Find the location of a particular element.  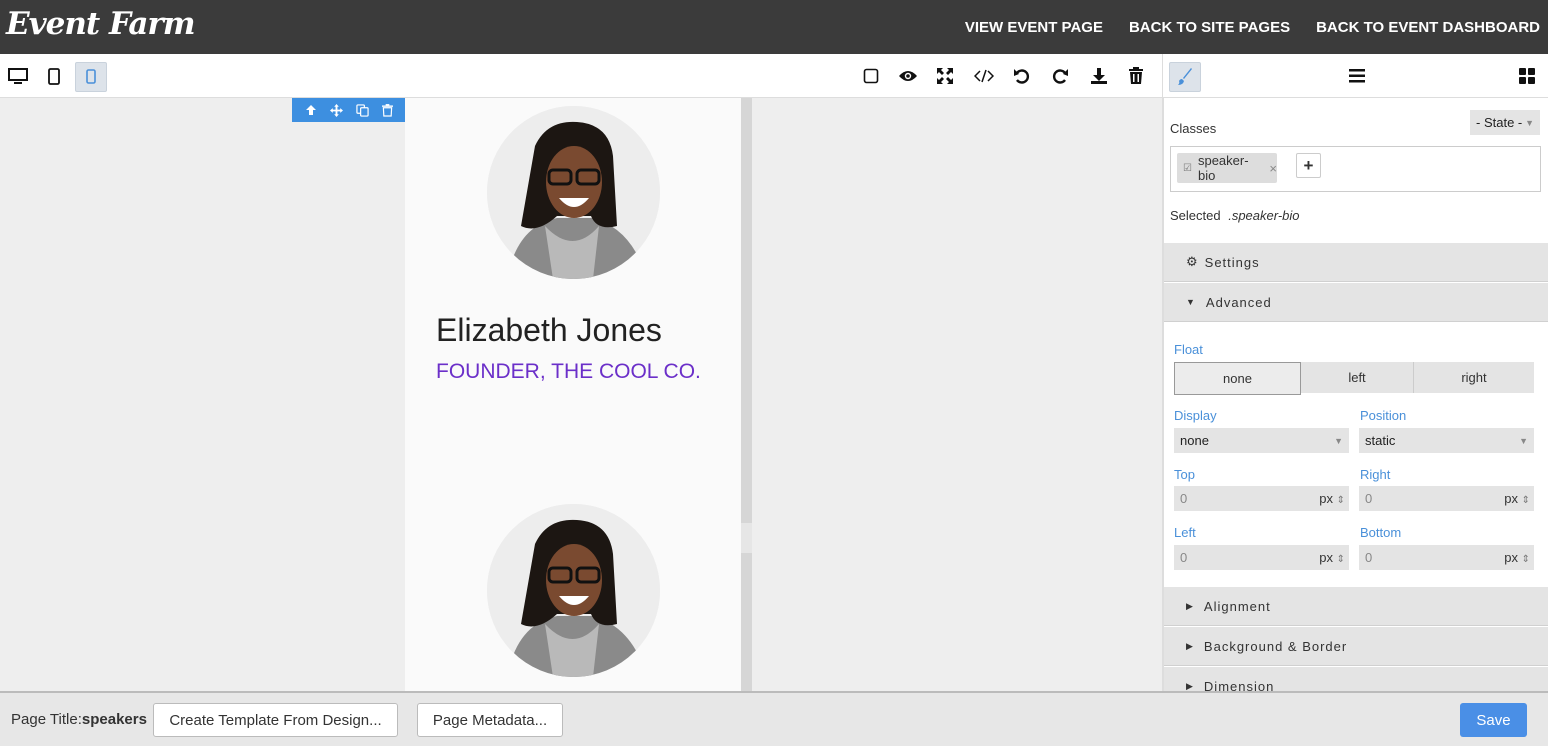

panel-toolbar is located at coordinates (1355, 76).